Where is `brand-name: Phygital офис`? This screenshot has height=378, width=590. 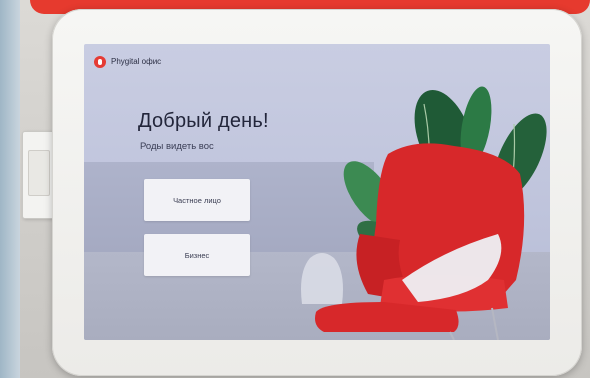
brand-name: Phygital офис is located at coordinates (136, 61).